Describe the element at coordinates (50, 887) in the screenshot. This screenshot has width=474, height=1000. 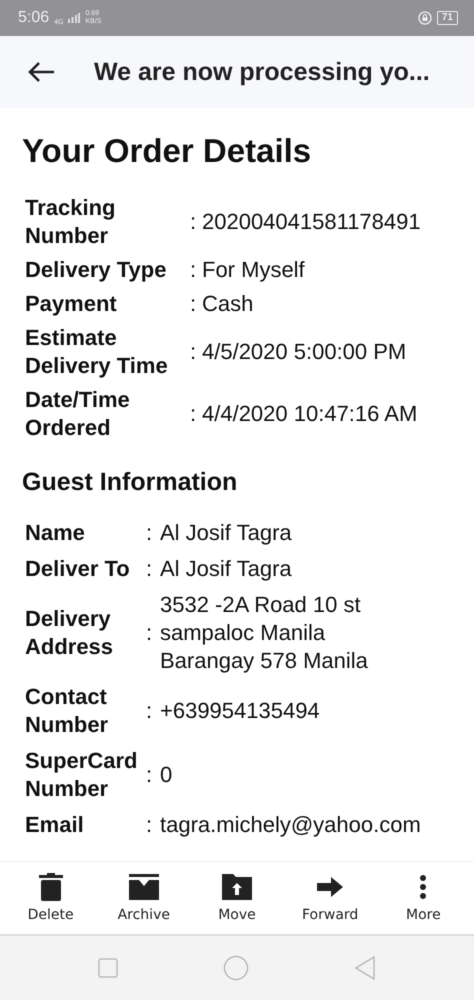
I see `delete-icon` at that location.